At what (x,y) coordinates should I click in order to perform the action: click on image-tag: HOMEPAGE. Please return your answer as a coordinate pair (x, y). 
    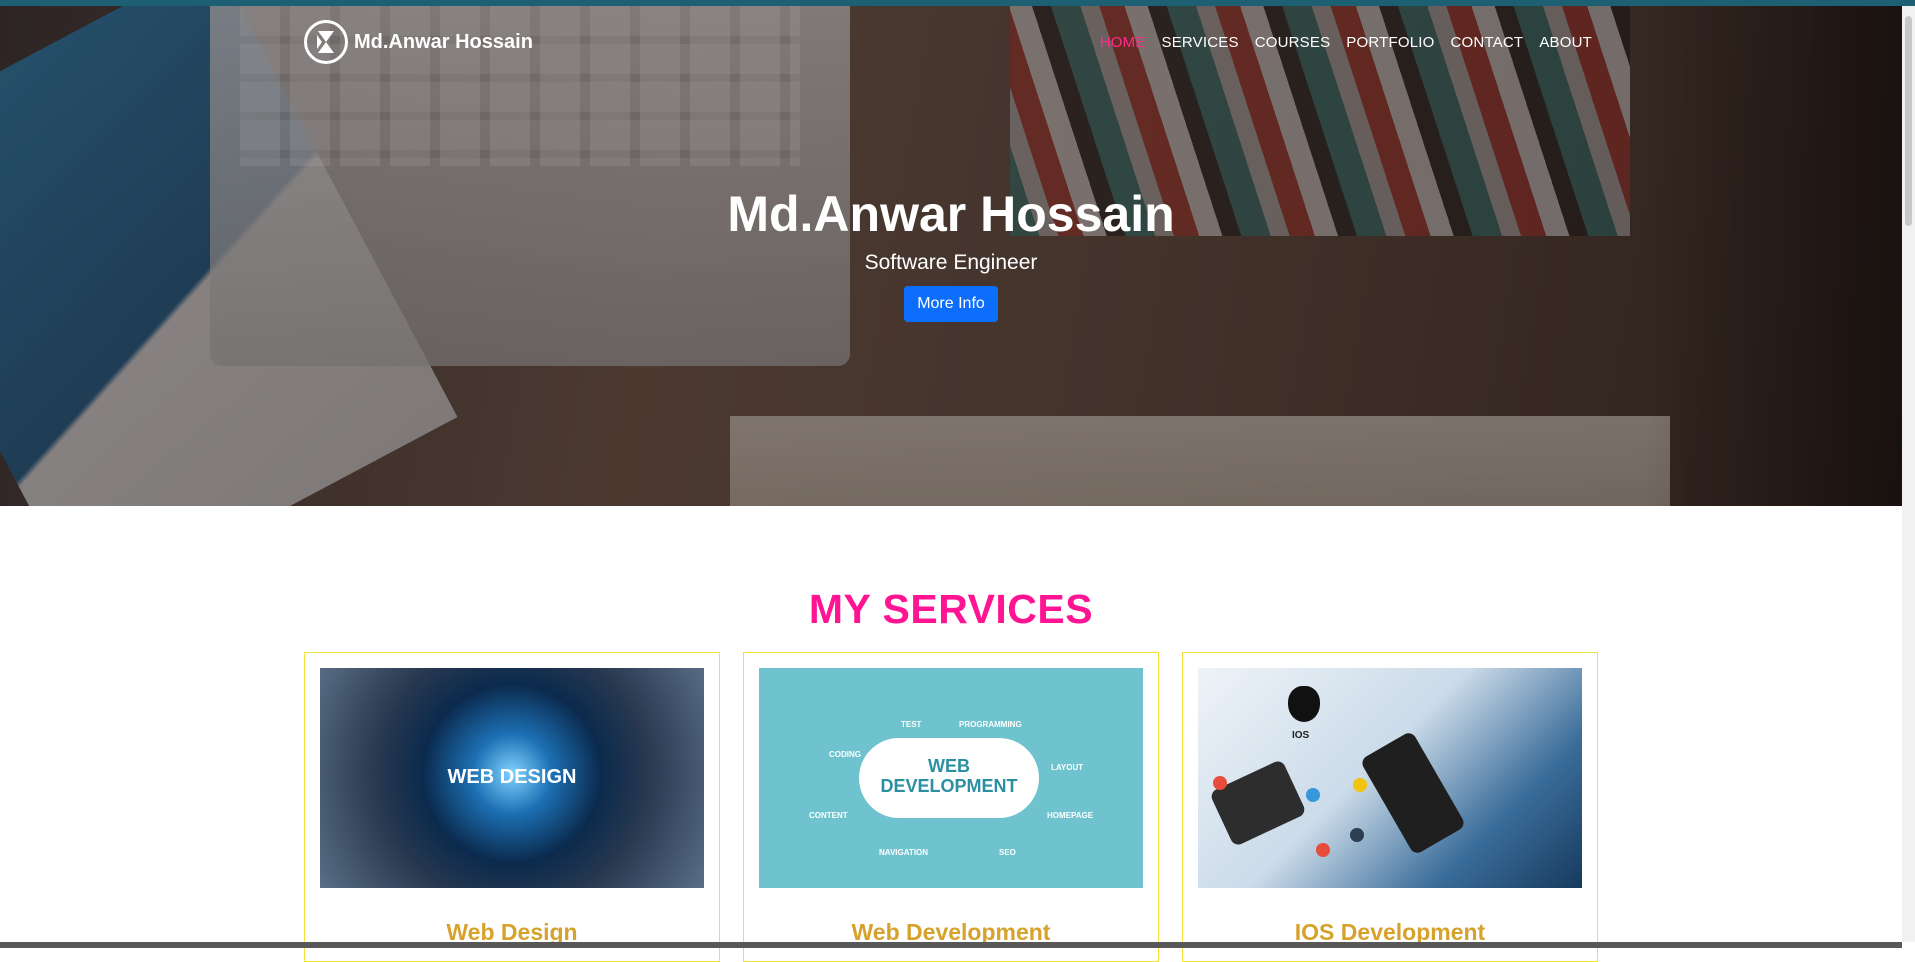
    Looking at the image, I should click on (1070, 815).